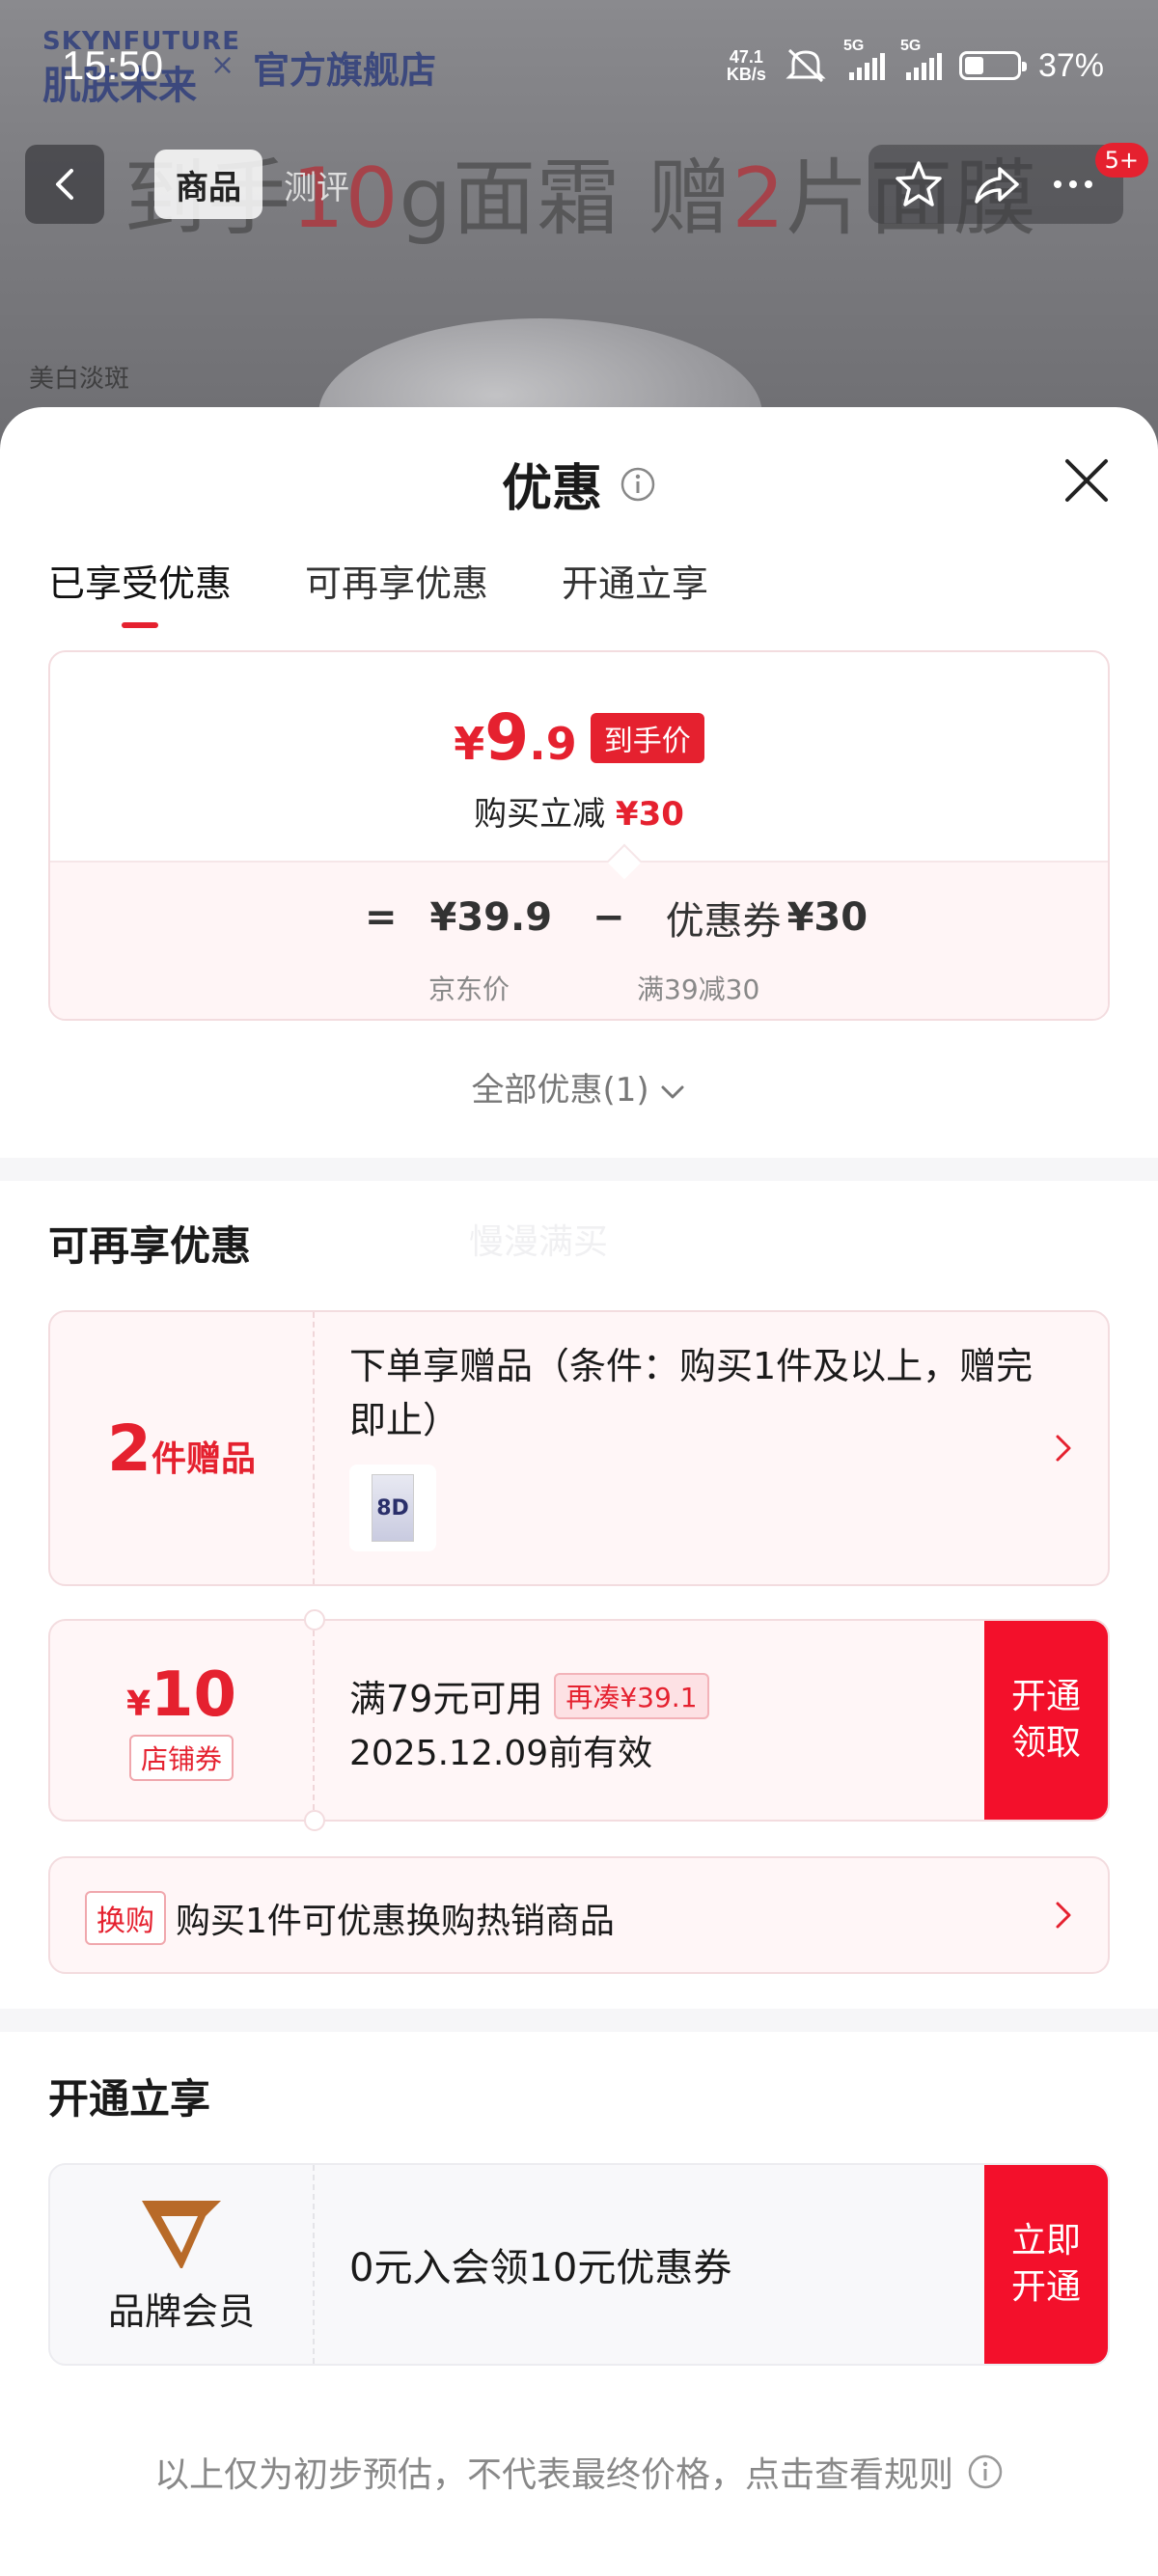 This screenshot has height=2576, width=1158. I want to click on gift-thumbnail: 8D, so click(392, 1508).